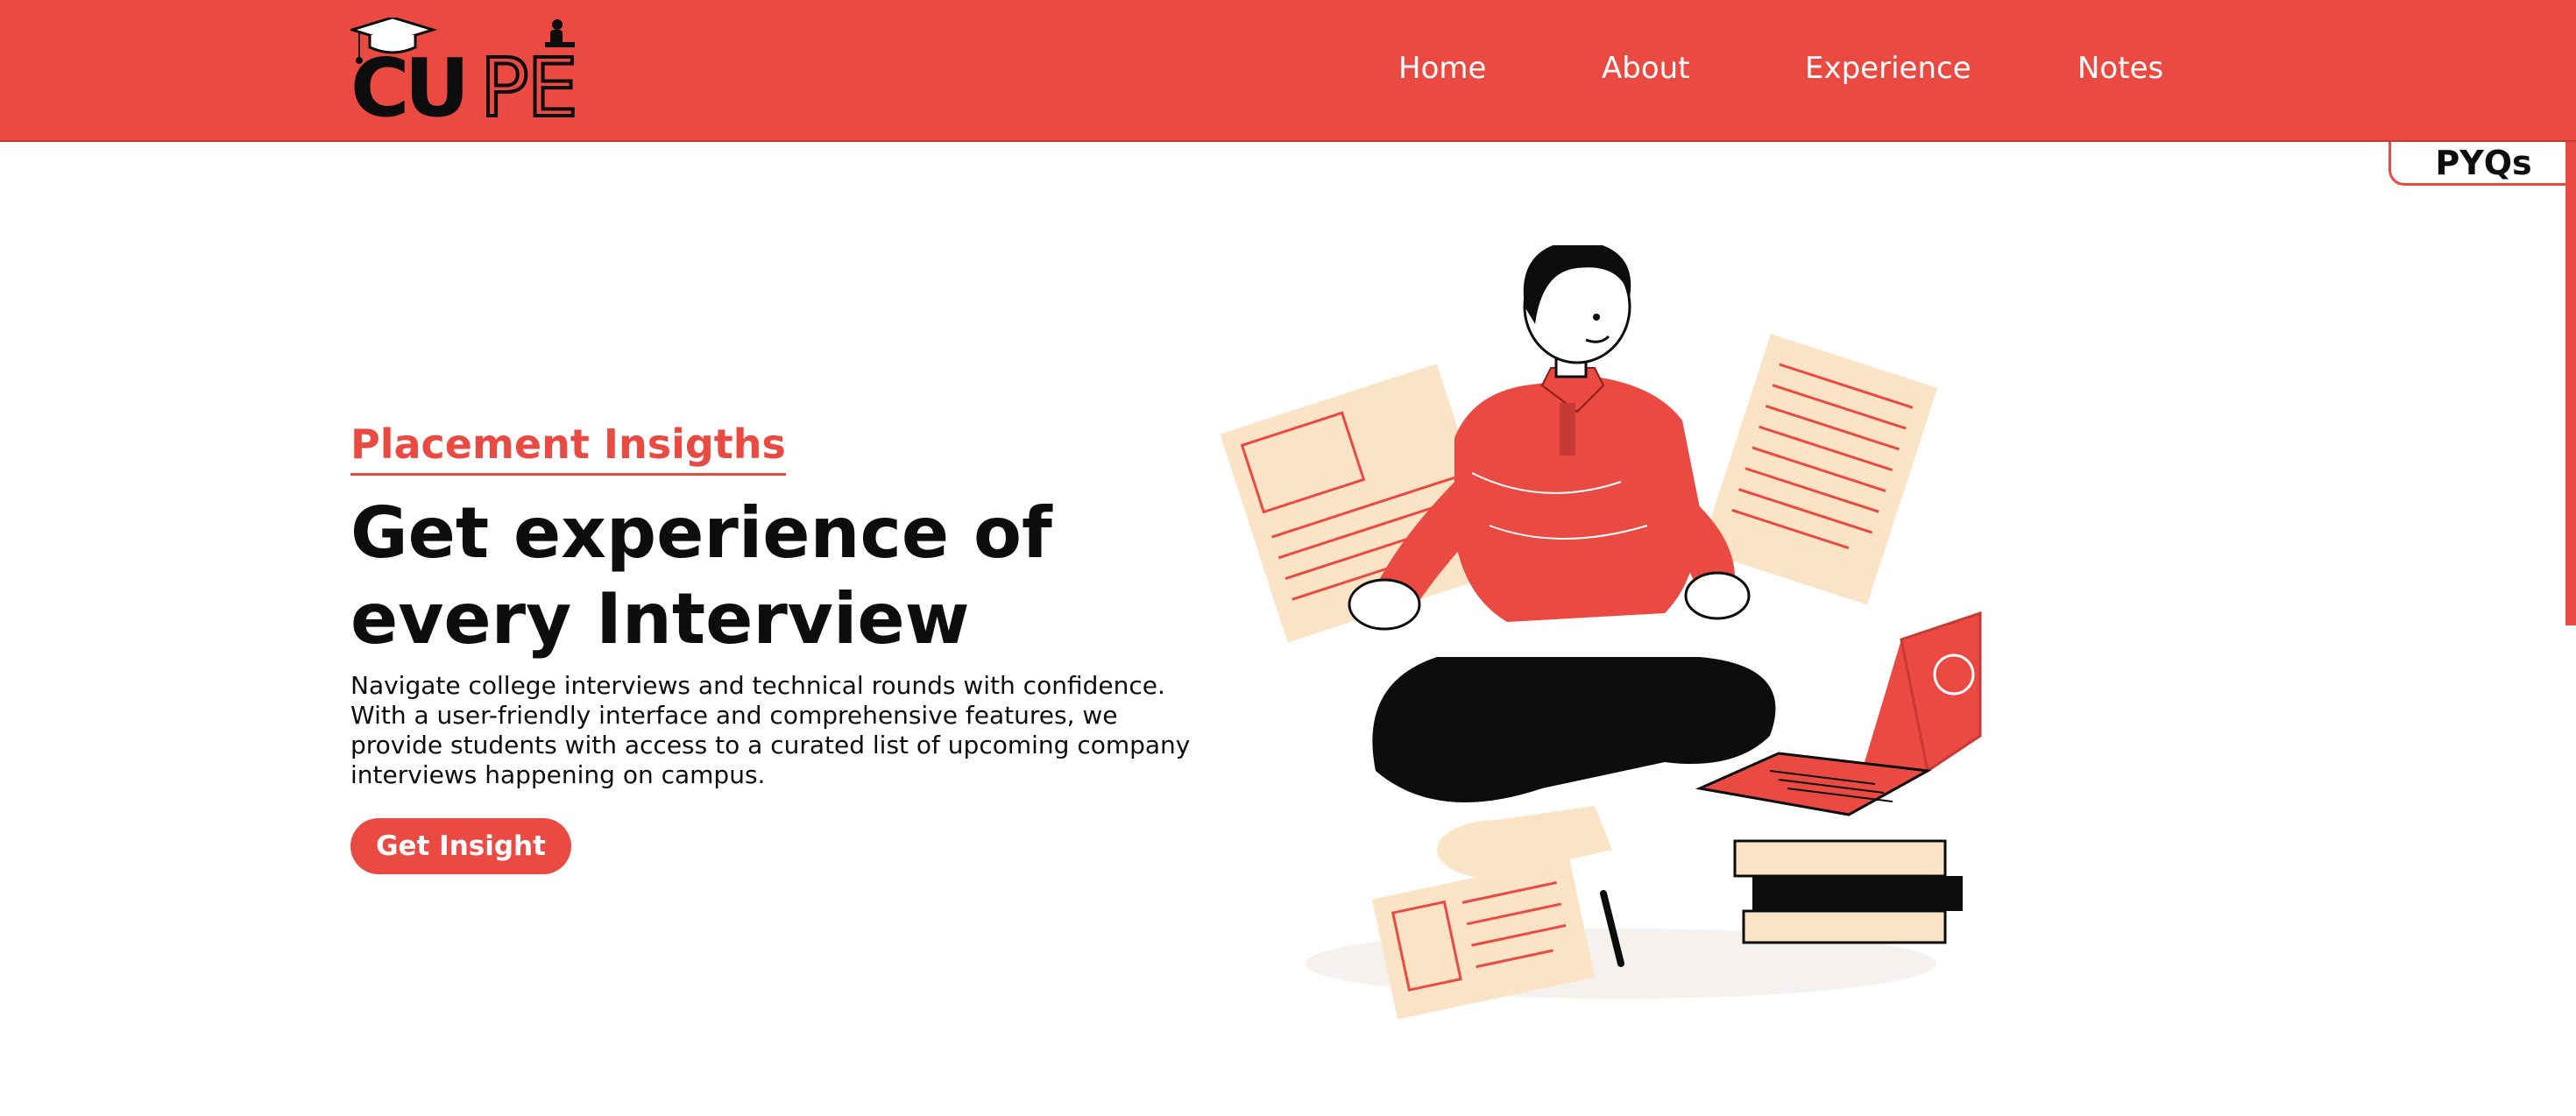  I want to click on headline-line-2: every Interview, so click(660, 619).